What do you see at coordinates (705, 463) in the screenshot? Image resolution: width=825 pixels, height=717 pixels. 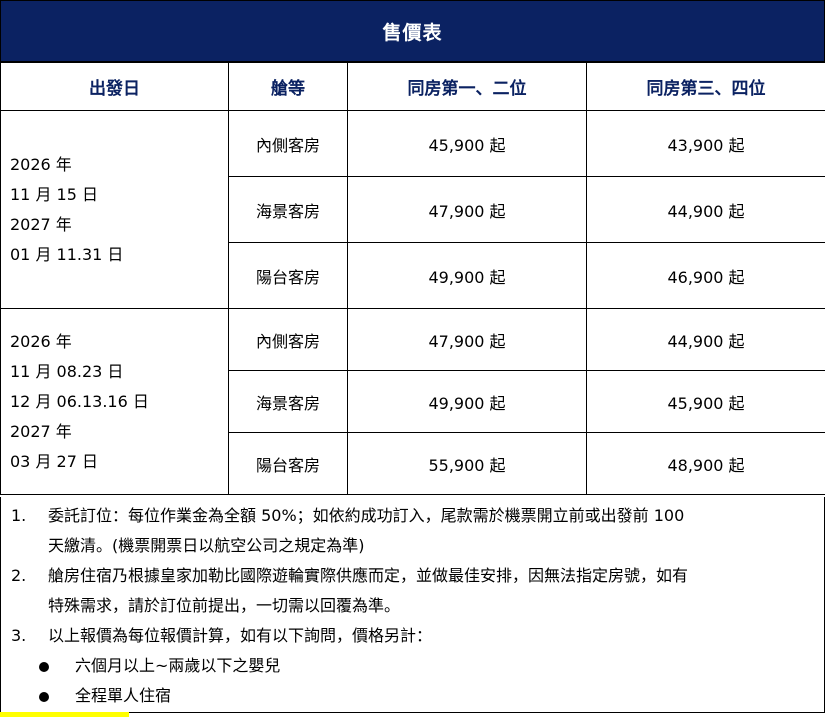 I see `price-third-fourth: 48,900 起` at bounding box center [705, 463].